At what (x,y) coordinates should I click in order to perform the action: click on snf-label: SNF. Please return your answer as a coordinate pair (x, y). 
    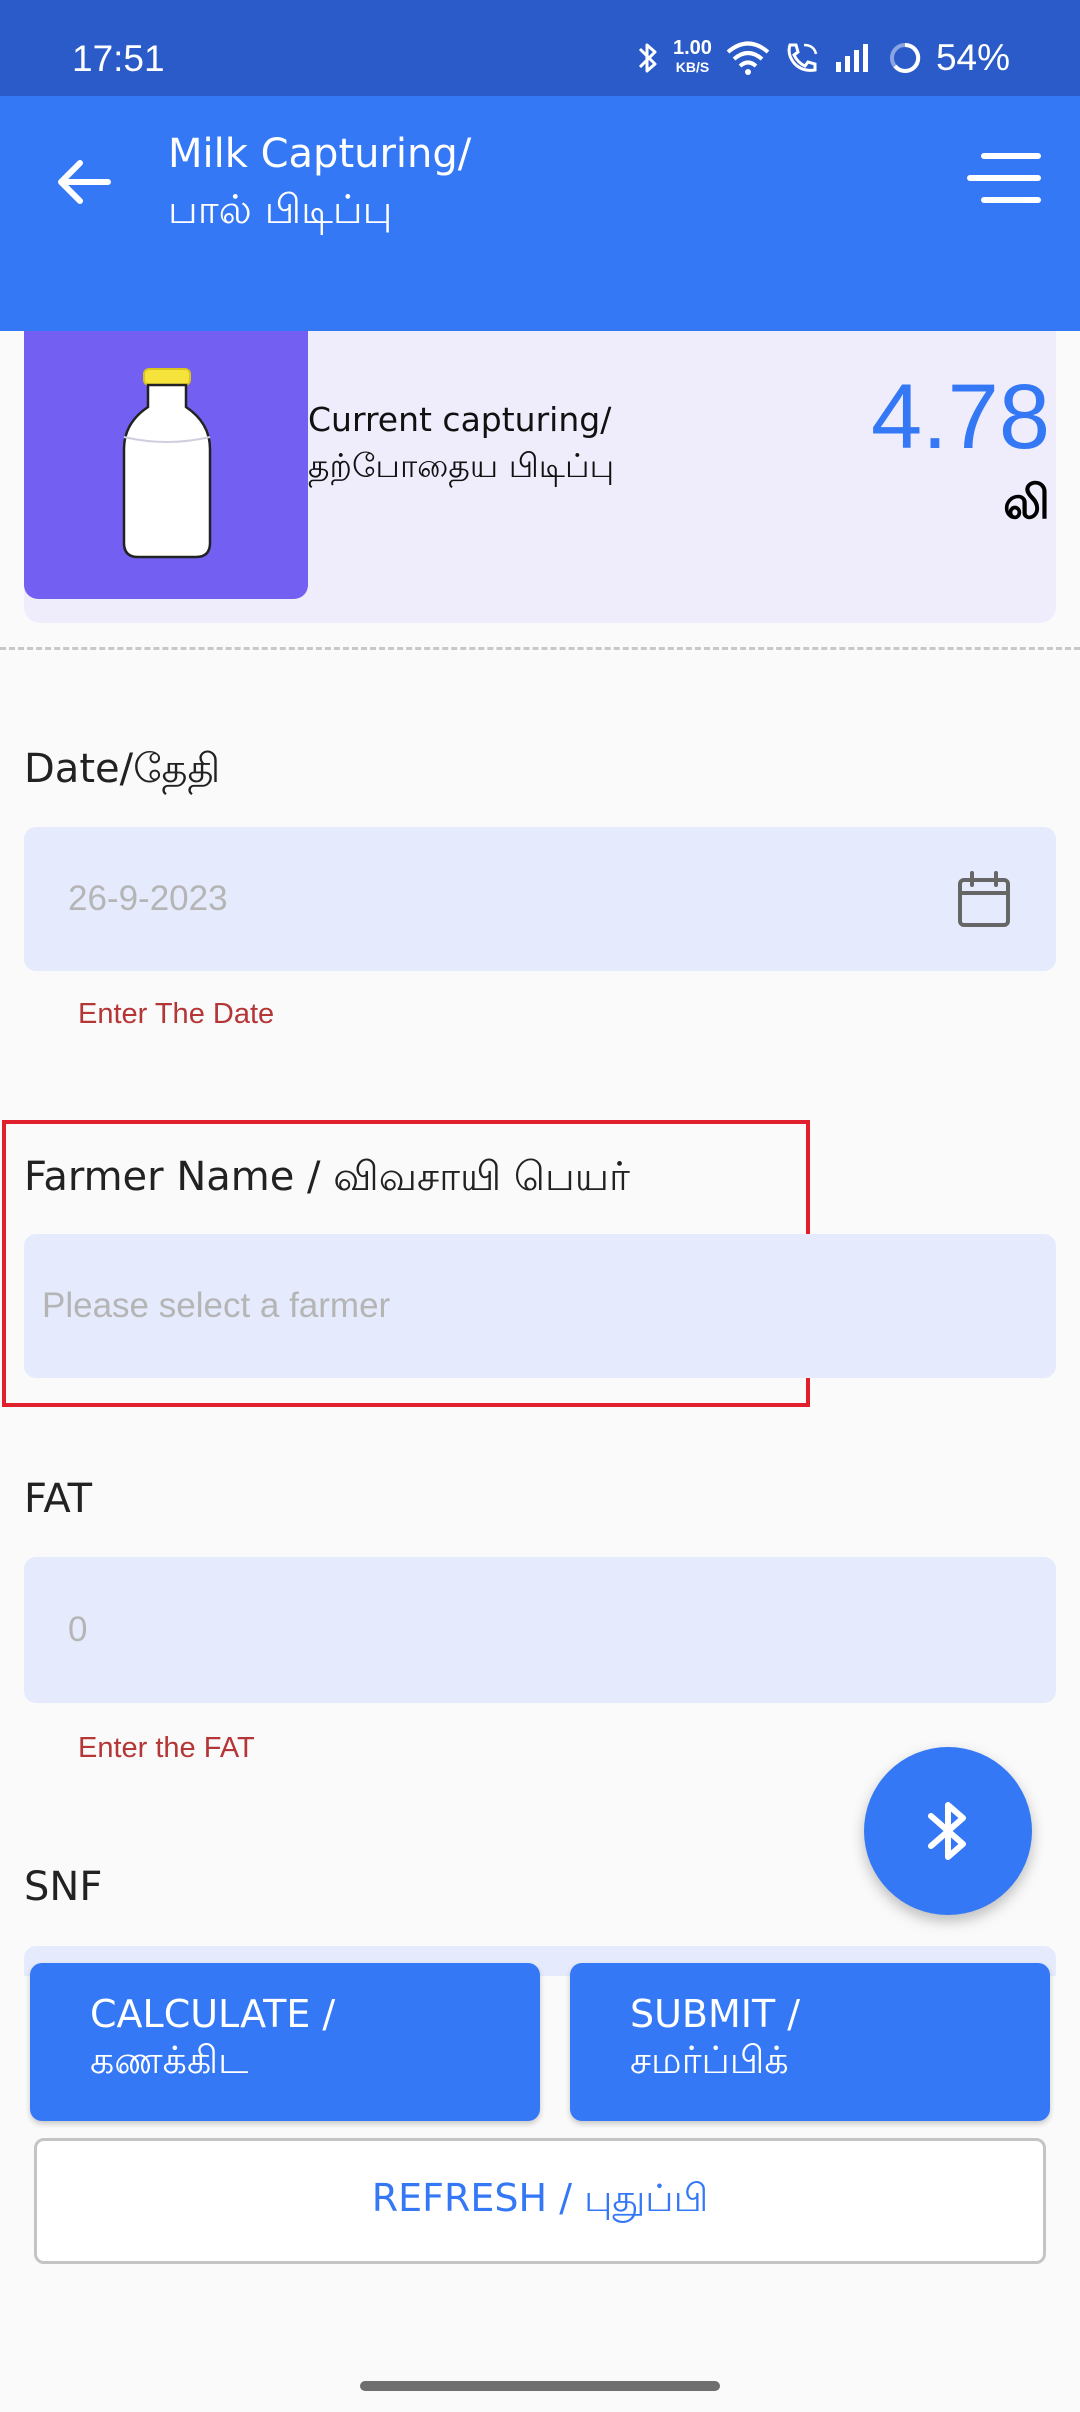
    Looking at the image, I should click on (63, 1887).